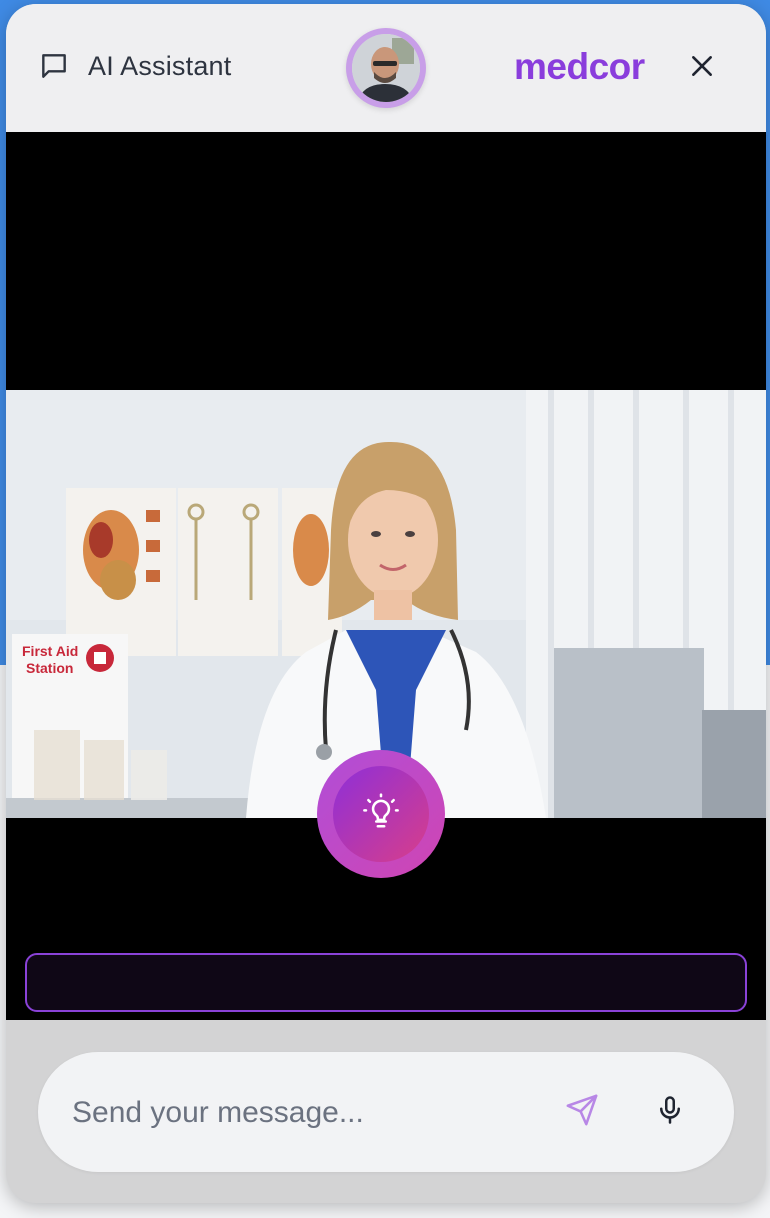 This screenshot has height=1218, width=770. Describe the element at coordinates (307, 1113) in the screenshot. I see `message-input` at that location.